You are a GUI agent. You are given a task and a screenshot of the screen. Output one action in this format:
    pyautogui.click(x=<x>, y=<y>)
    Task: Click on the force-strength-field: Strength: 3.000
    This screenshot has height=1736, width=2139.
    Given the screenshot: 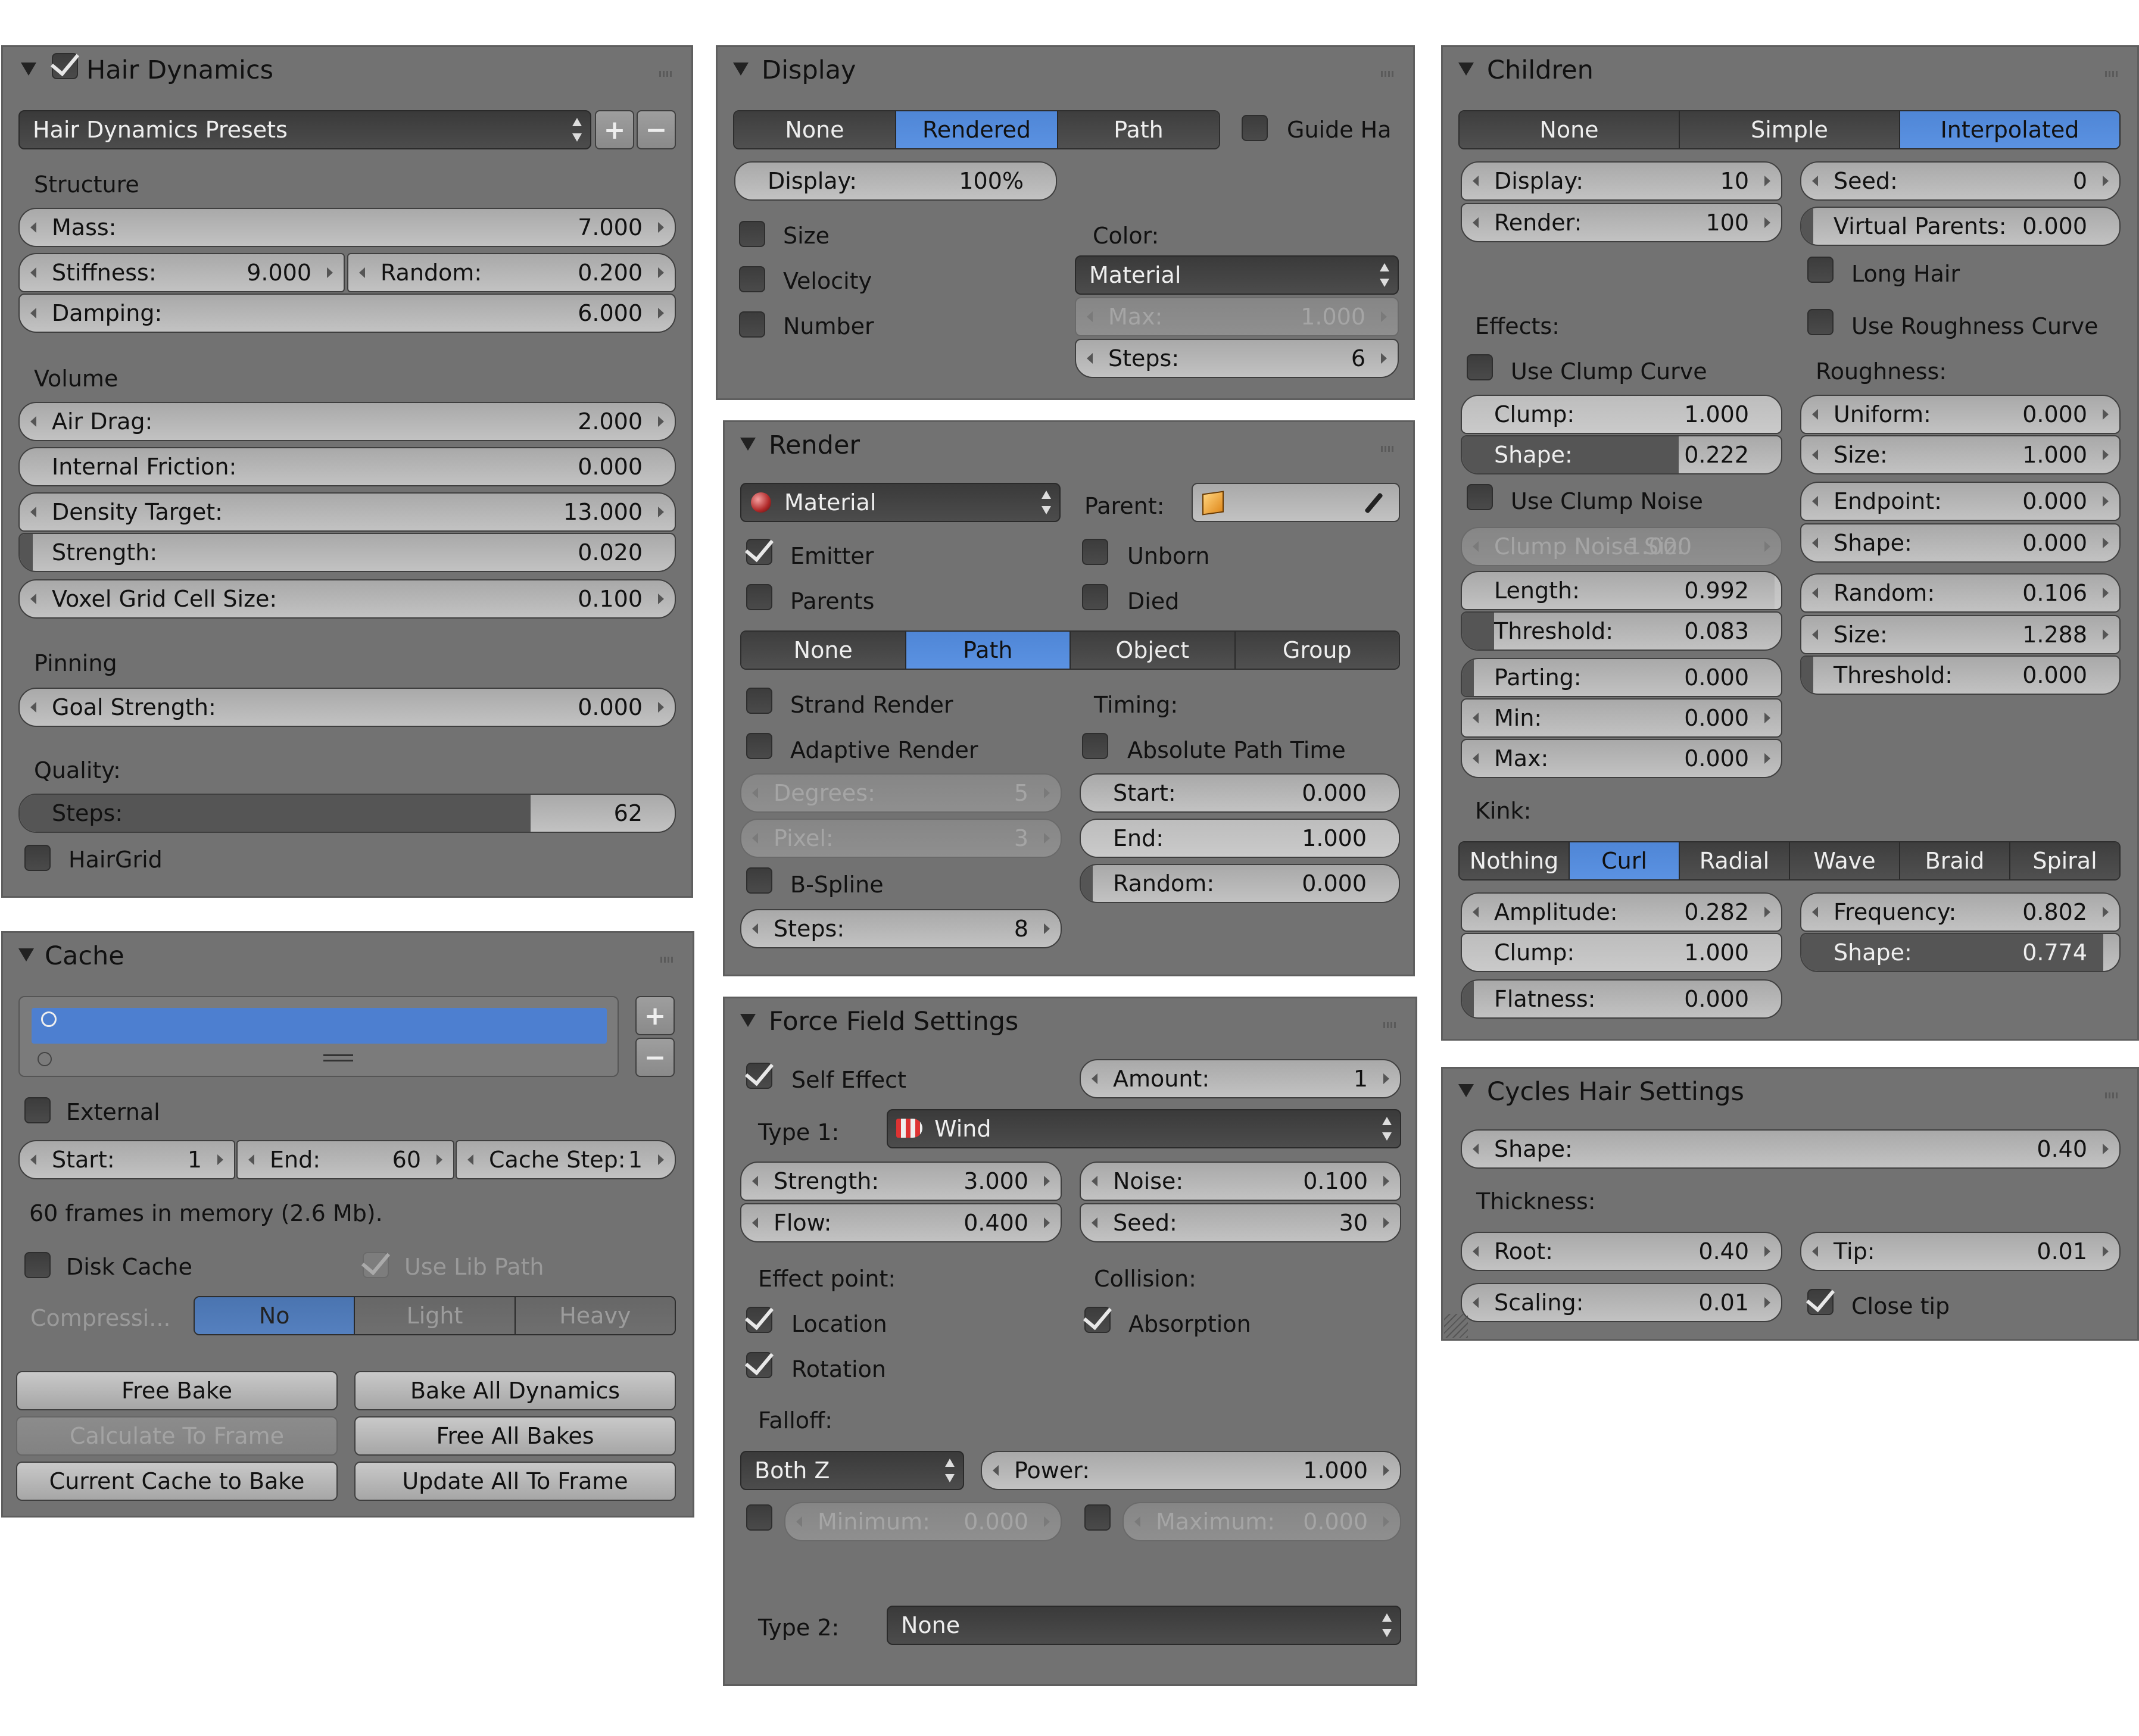 What is the action you would take?
    pyautogui.click(x=901, y=1181)
    